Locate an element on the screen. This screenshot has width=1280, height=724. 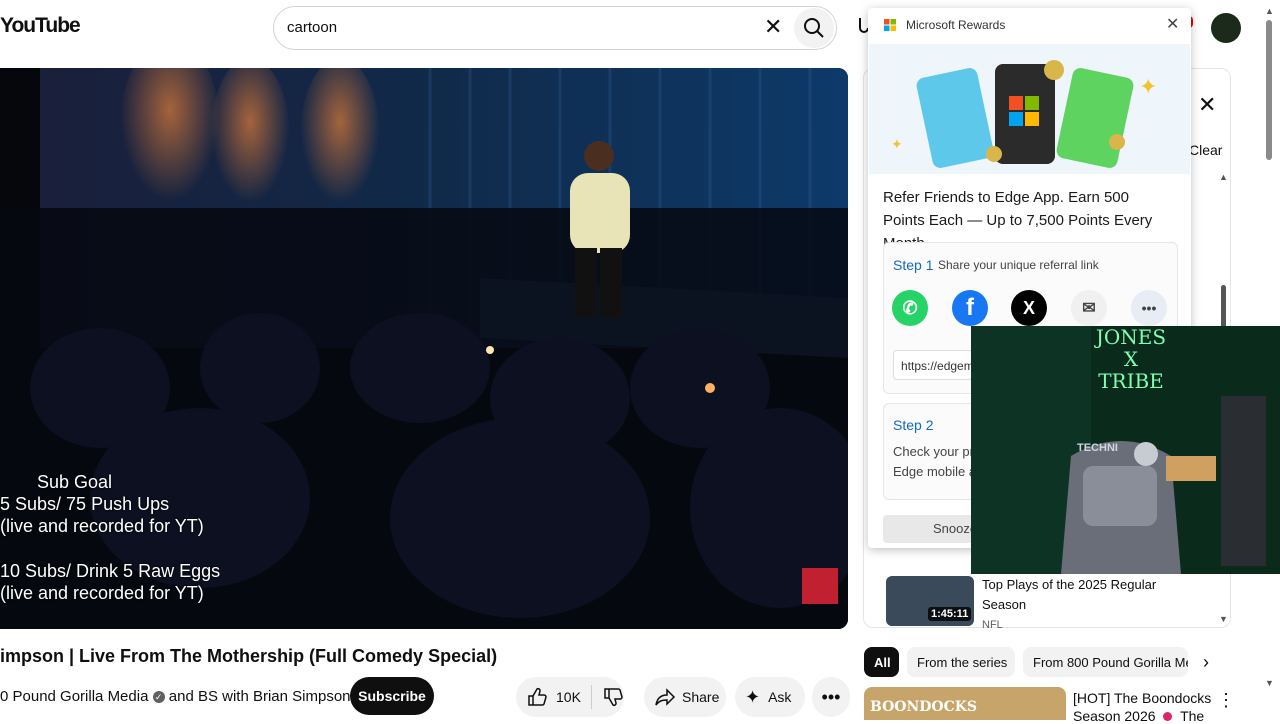
step1-label: Step 1 is located at coordinates (913, 265).